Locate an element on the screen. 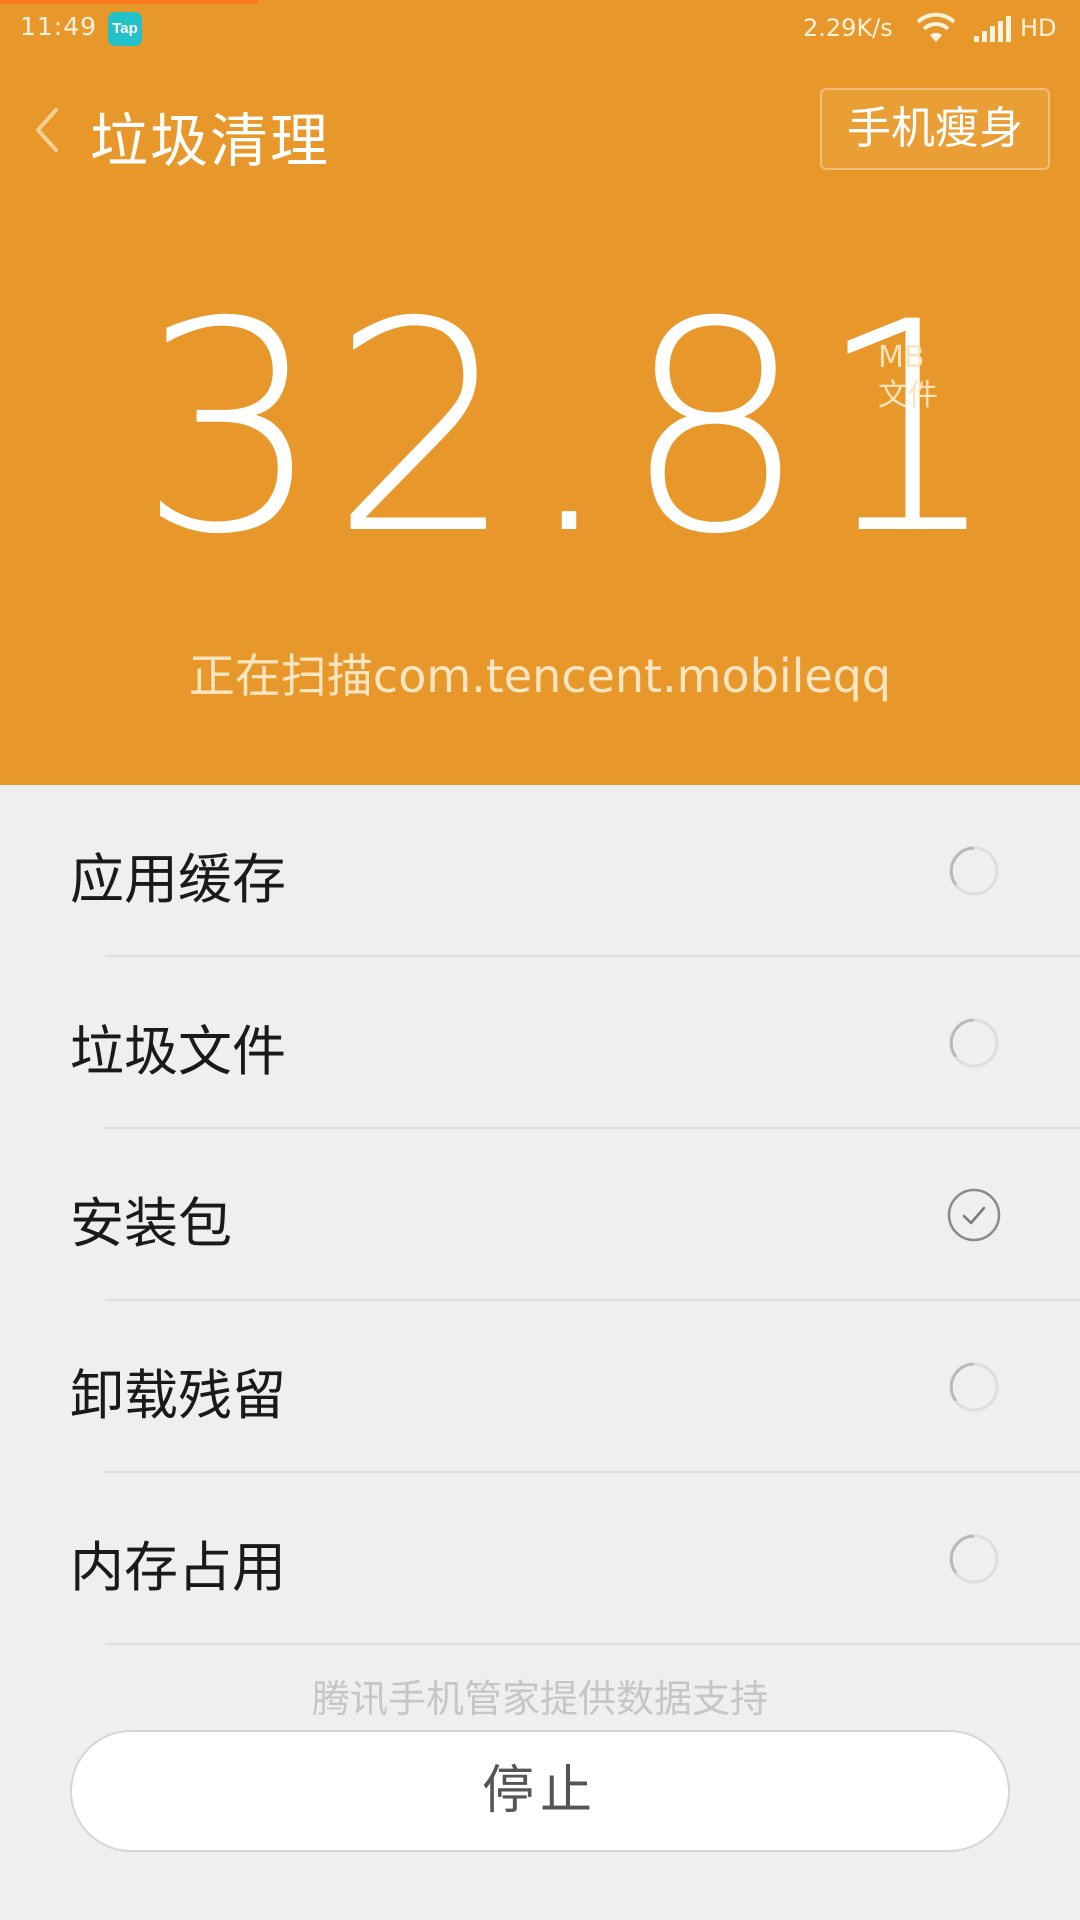 This screenshot has height=1920, width=1080. wifi-icon is located at coordinates (936, 27).